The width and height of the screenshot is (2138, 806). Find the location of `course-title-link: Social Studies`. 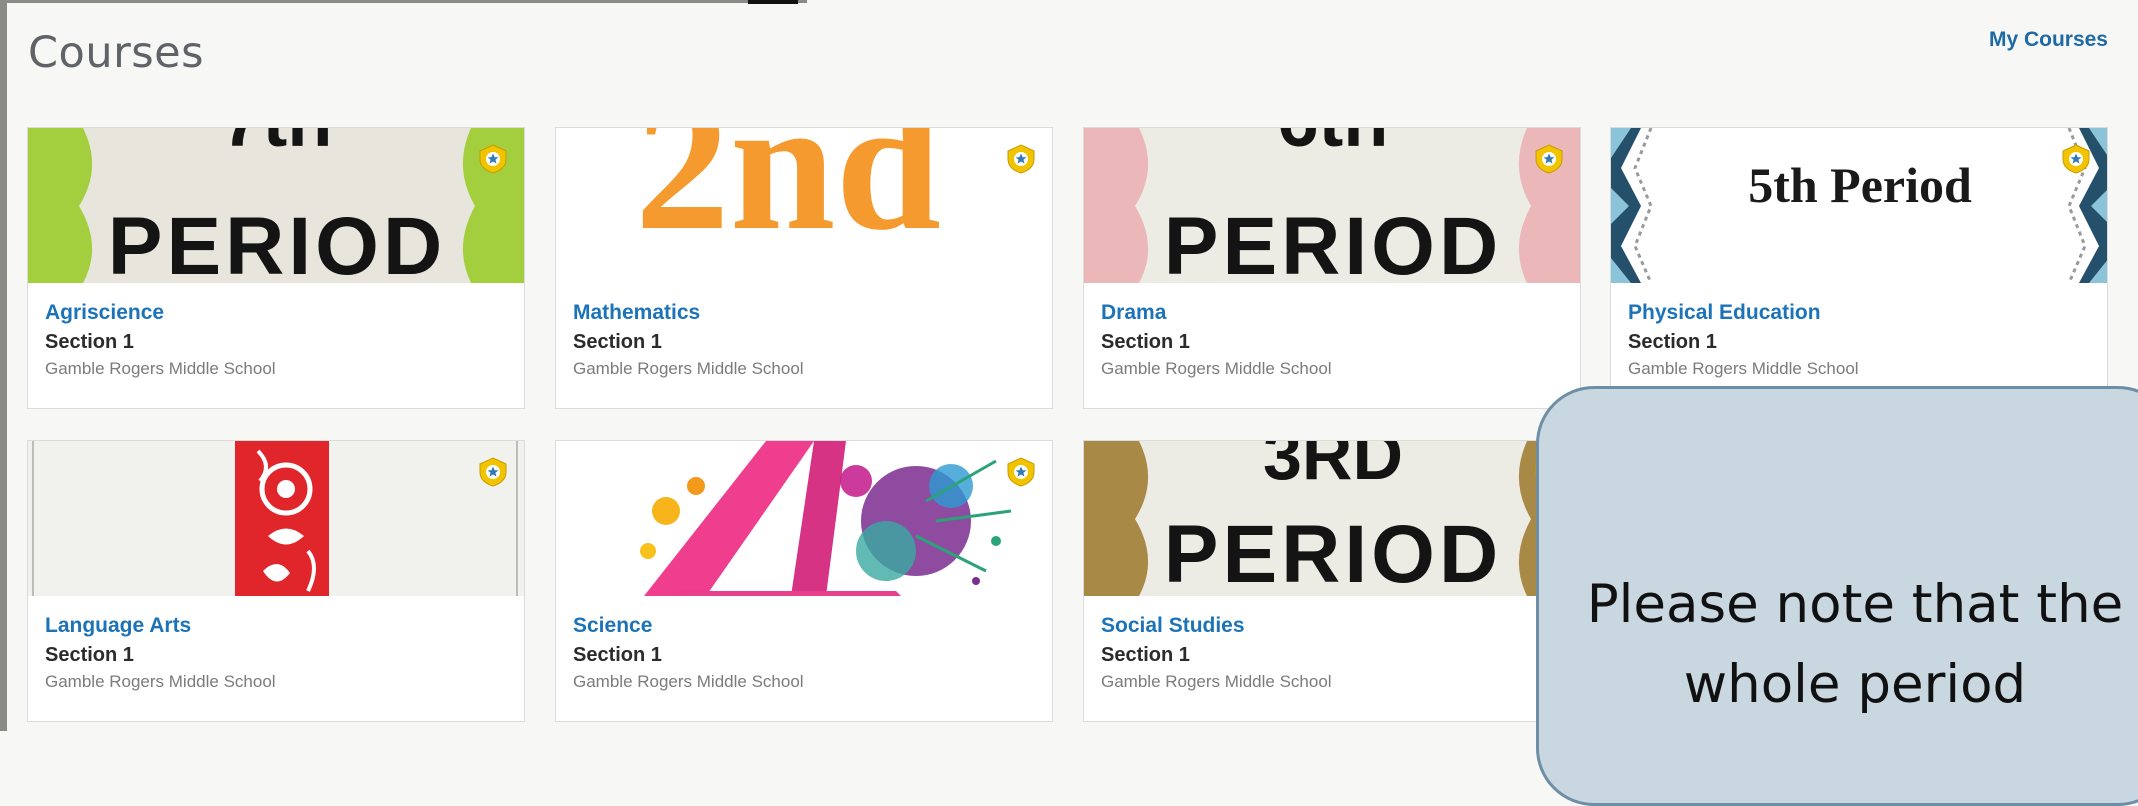

course-title-link: Social Studies is located at coordinates (1335, 626).